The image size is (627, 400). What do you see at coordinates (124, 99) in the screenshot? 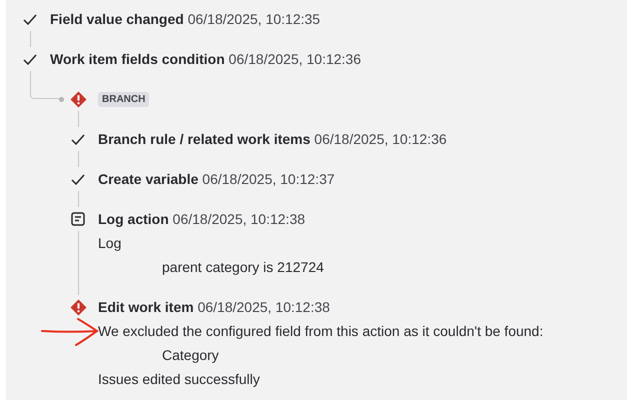
I see `branch-label: BRANCH` at bounding box center [124, 99].